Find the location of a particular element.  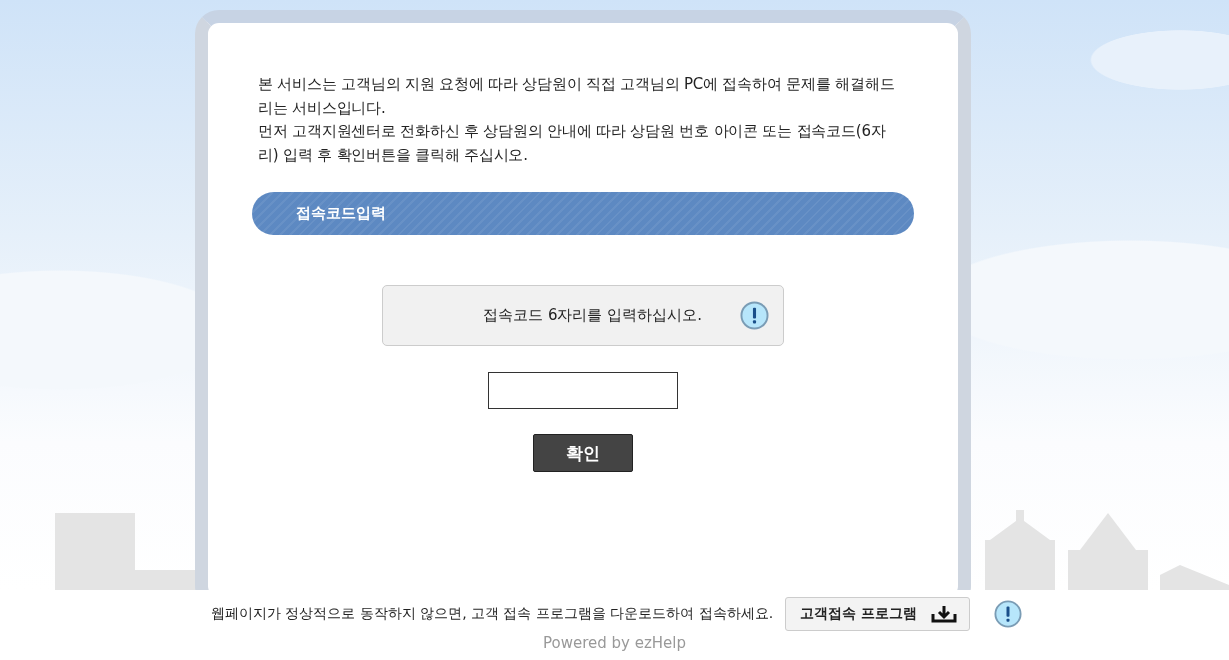

download-program-button: 고객접속 프로그램 is located at coordinates (878, 614).